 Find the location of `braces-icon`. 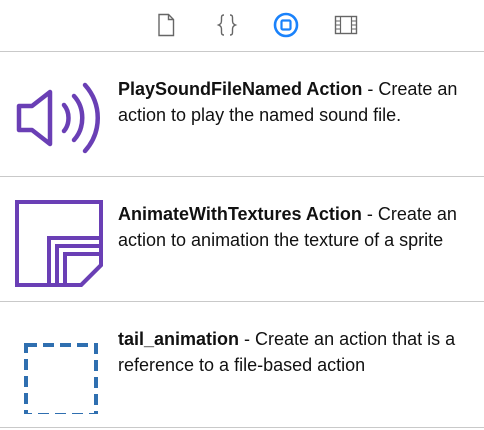

braces-icon is located at coordinates (227, 25).